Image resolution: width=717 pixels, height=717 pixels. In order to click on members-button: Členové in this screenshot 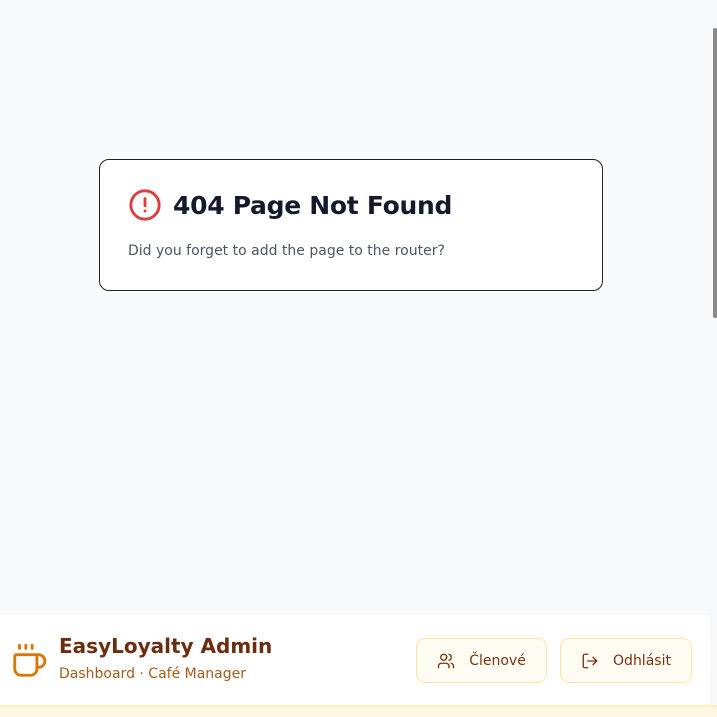, I will do `click(481, 660)`.